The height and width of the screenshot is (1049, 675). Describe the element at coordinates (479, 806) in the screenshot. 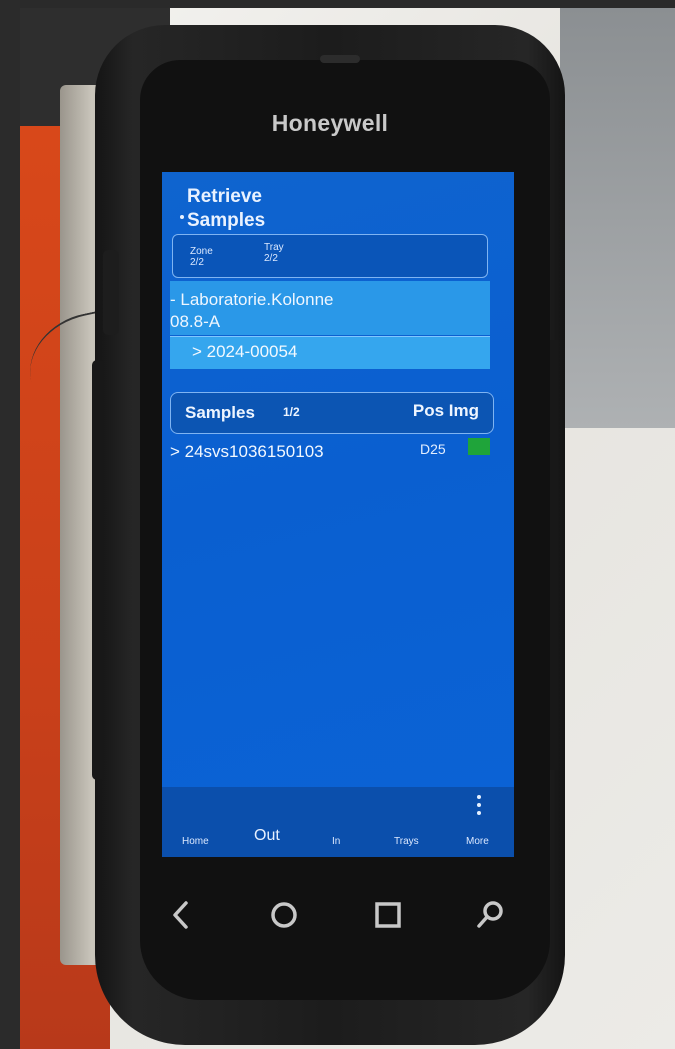

I see `more-vertical-icon` at that location.